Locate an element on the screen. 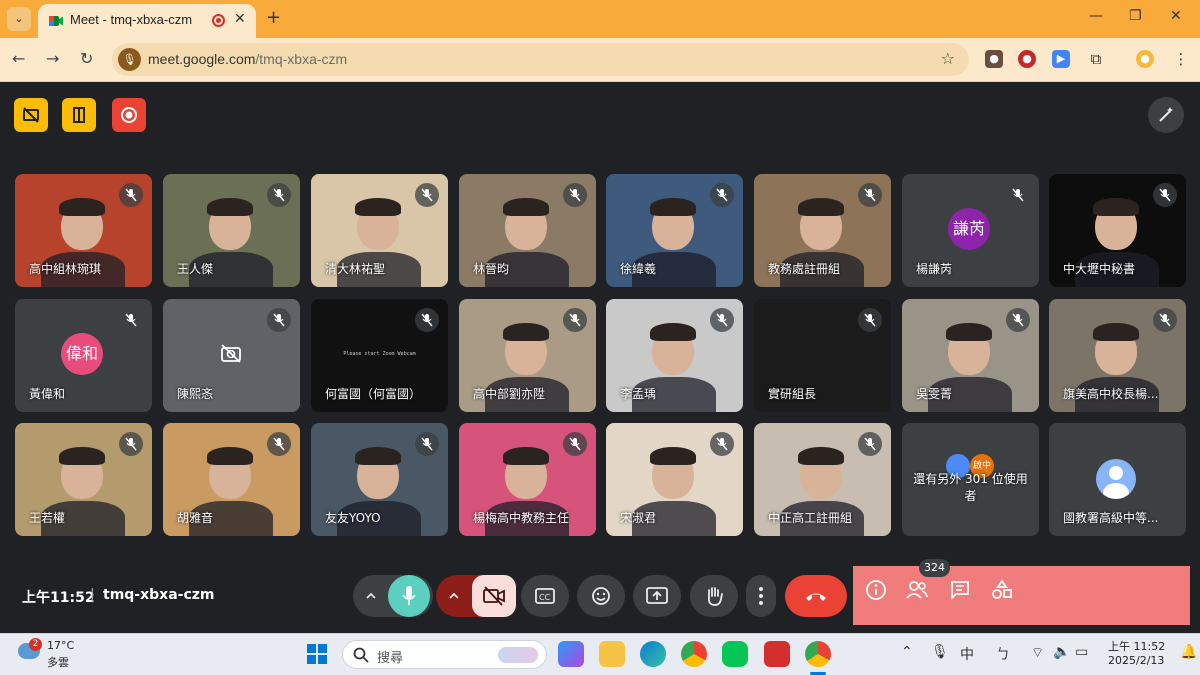 The image size is (1200, 675). participant-tile: 高中組林琬琪 is located at coordinates (83, 230).